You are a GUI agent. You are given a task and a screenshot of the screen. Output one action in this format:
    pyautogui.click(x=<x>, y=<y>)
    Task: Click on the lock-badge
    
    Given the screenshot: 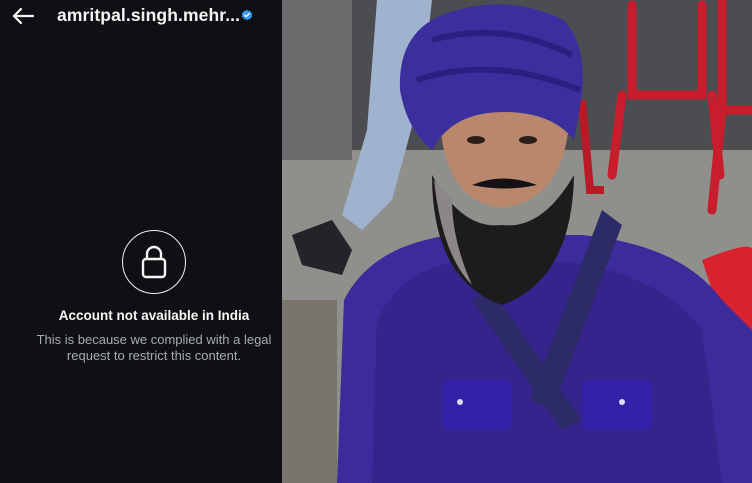 What is the action you would take?
    pyautogui.click(x=154, y=262)
    